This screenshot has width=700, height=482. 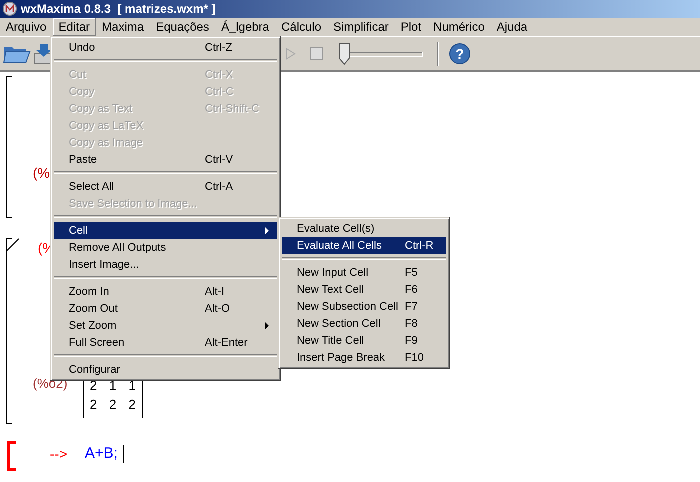 What do you see at coordinates (165, 159) in the screenshot?
I see `menu-entry: Paste Ctrl-V` at bounding box center [165, 159].